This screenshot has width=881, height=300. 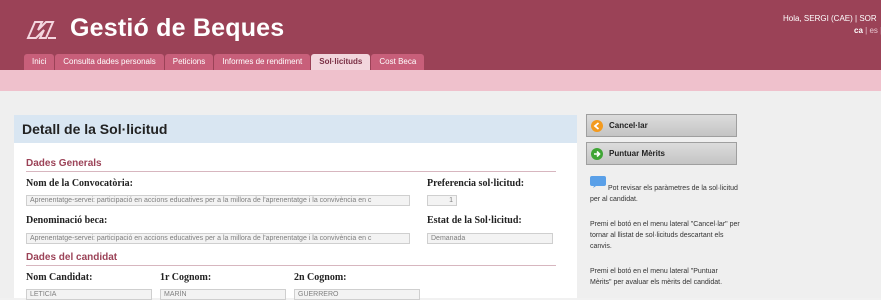 What do you see at coordinates (67, 220) in the screenshot?
I see `beca-label: Denominació beca:` at bounding box center [67, 220].